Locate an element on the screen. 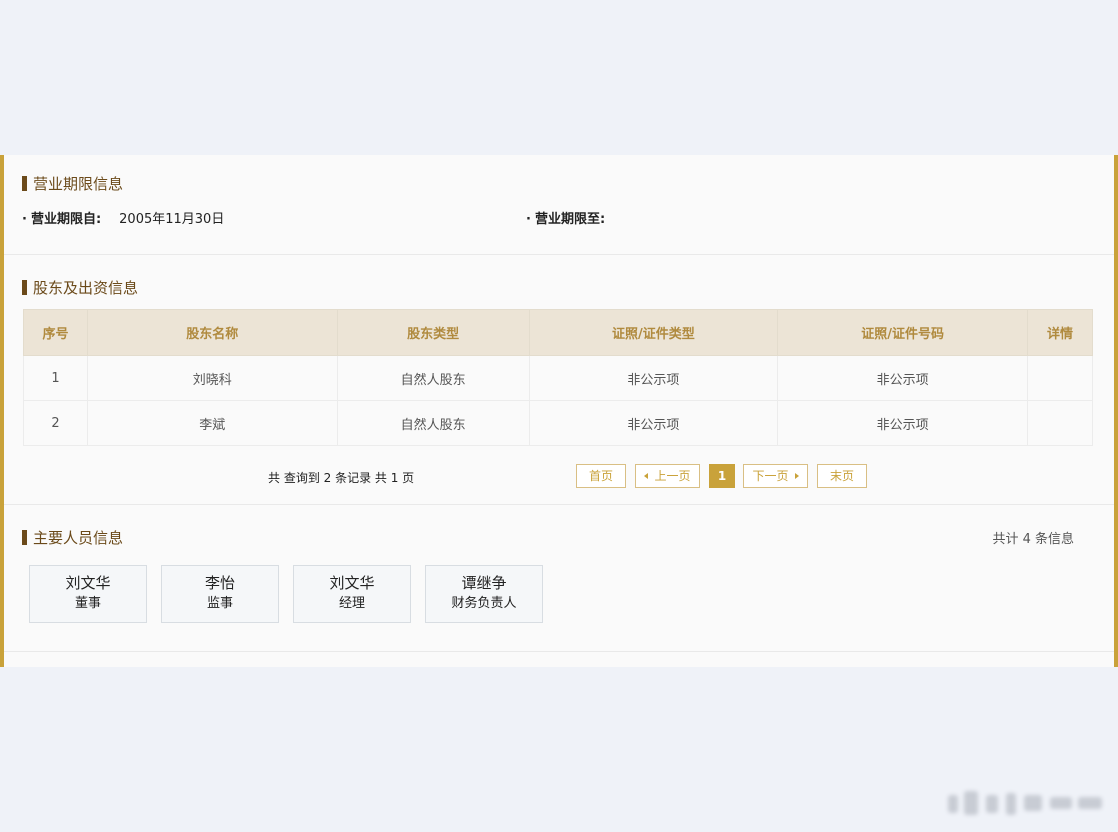 The height and width of the screenshot is (832, 1118). caret-left-icon is located at coordinates (646, 476).